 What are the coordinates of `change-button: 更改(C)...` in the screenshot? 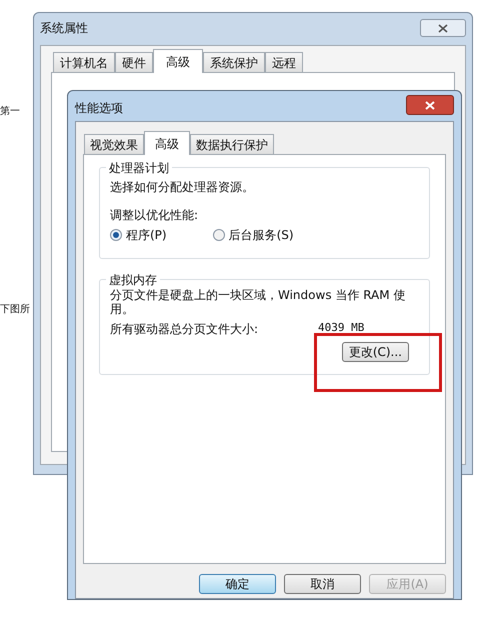 It's located at (375, 352).